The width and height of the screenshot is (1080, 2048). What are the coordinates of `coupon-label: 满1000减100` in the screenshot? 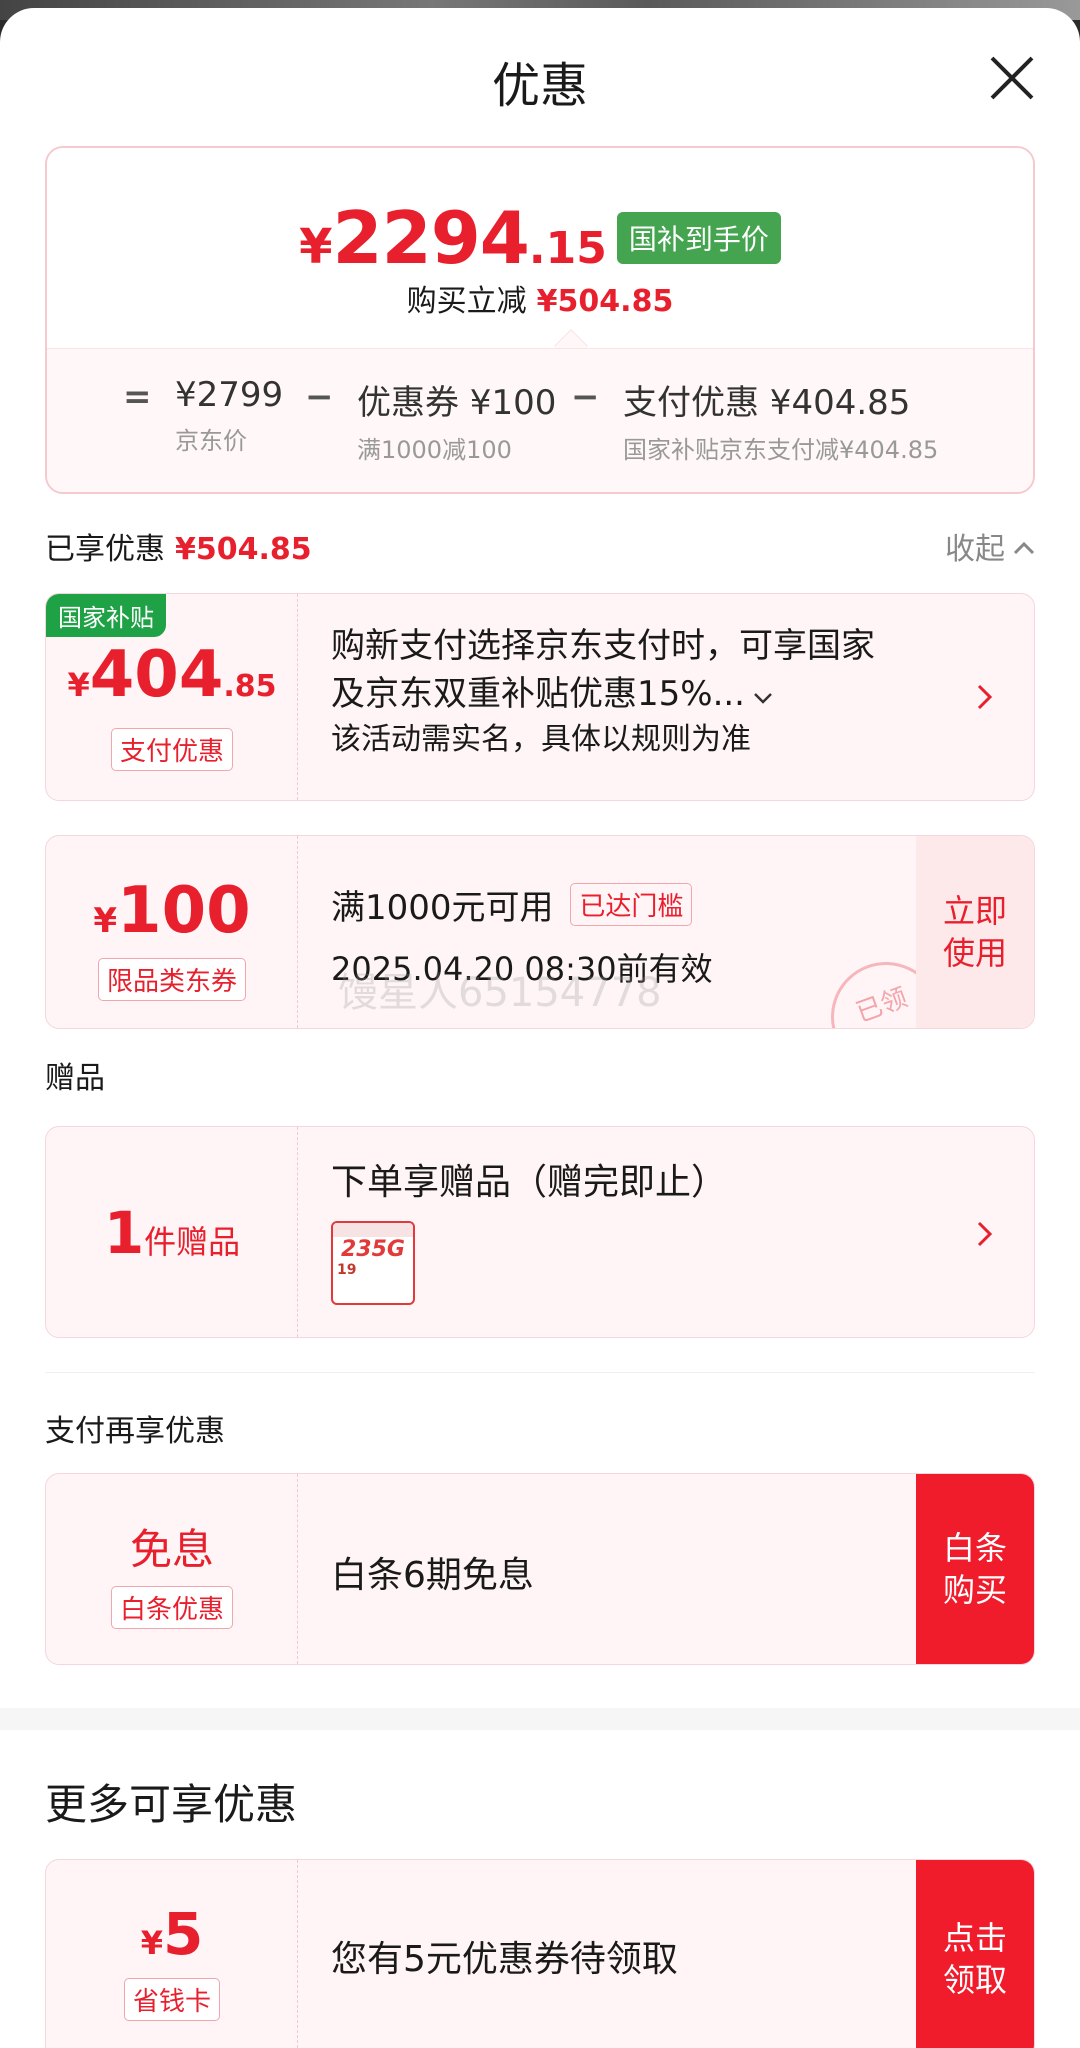 It's located at (434, 450).